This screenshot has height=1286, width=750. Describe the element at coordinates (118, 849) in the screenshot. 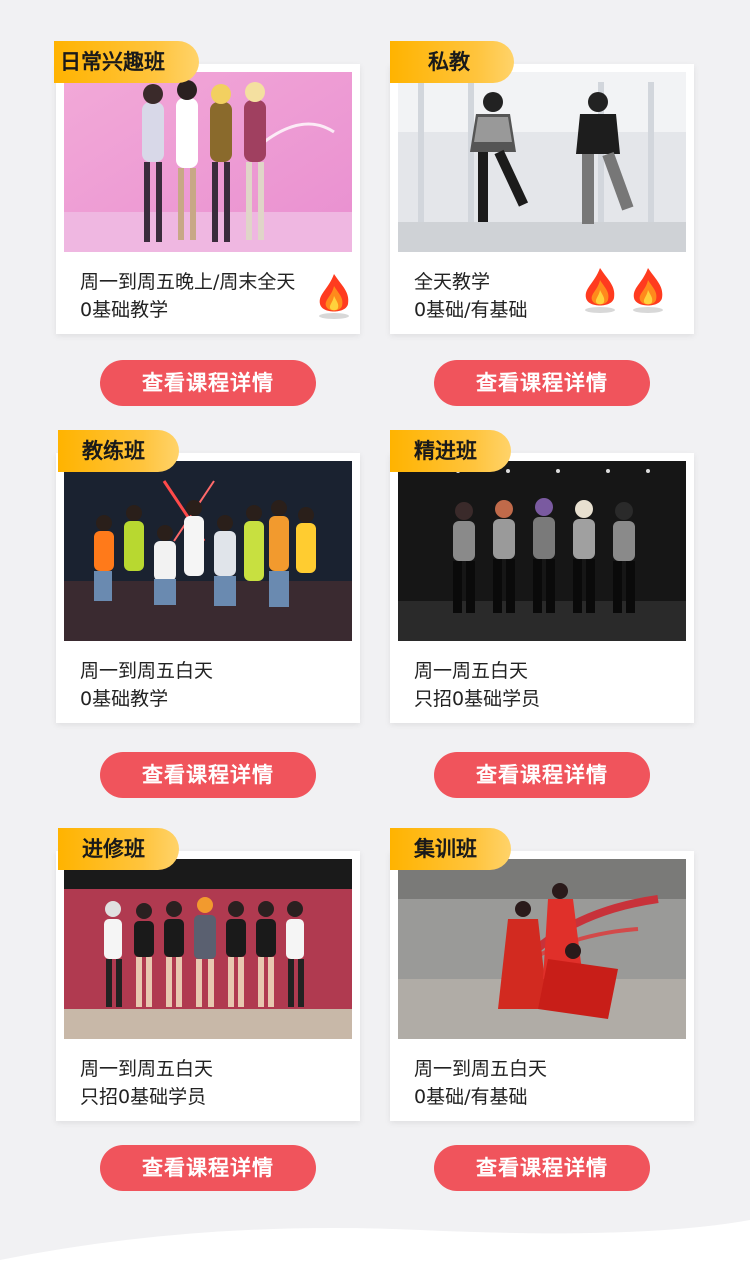

I see `course-badge: 进修班` at that location.